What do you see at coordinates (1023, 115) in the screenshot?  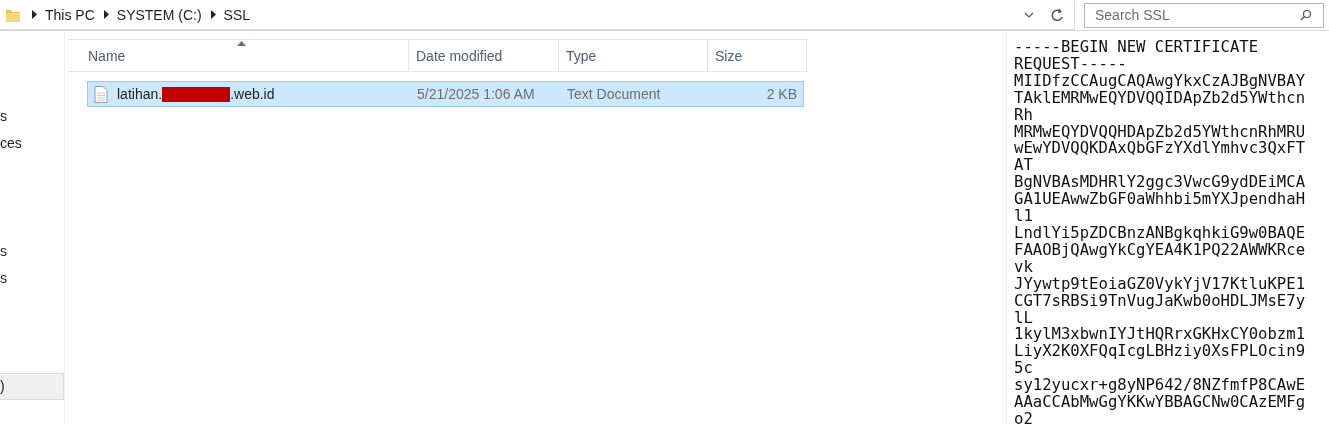 I see `preview-text-line: Rh` at bounding box center [1023, 115].